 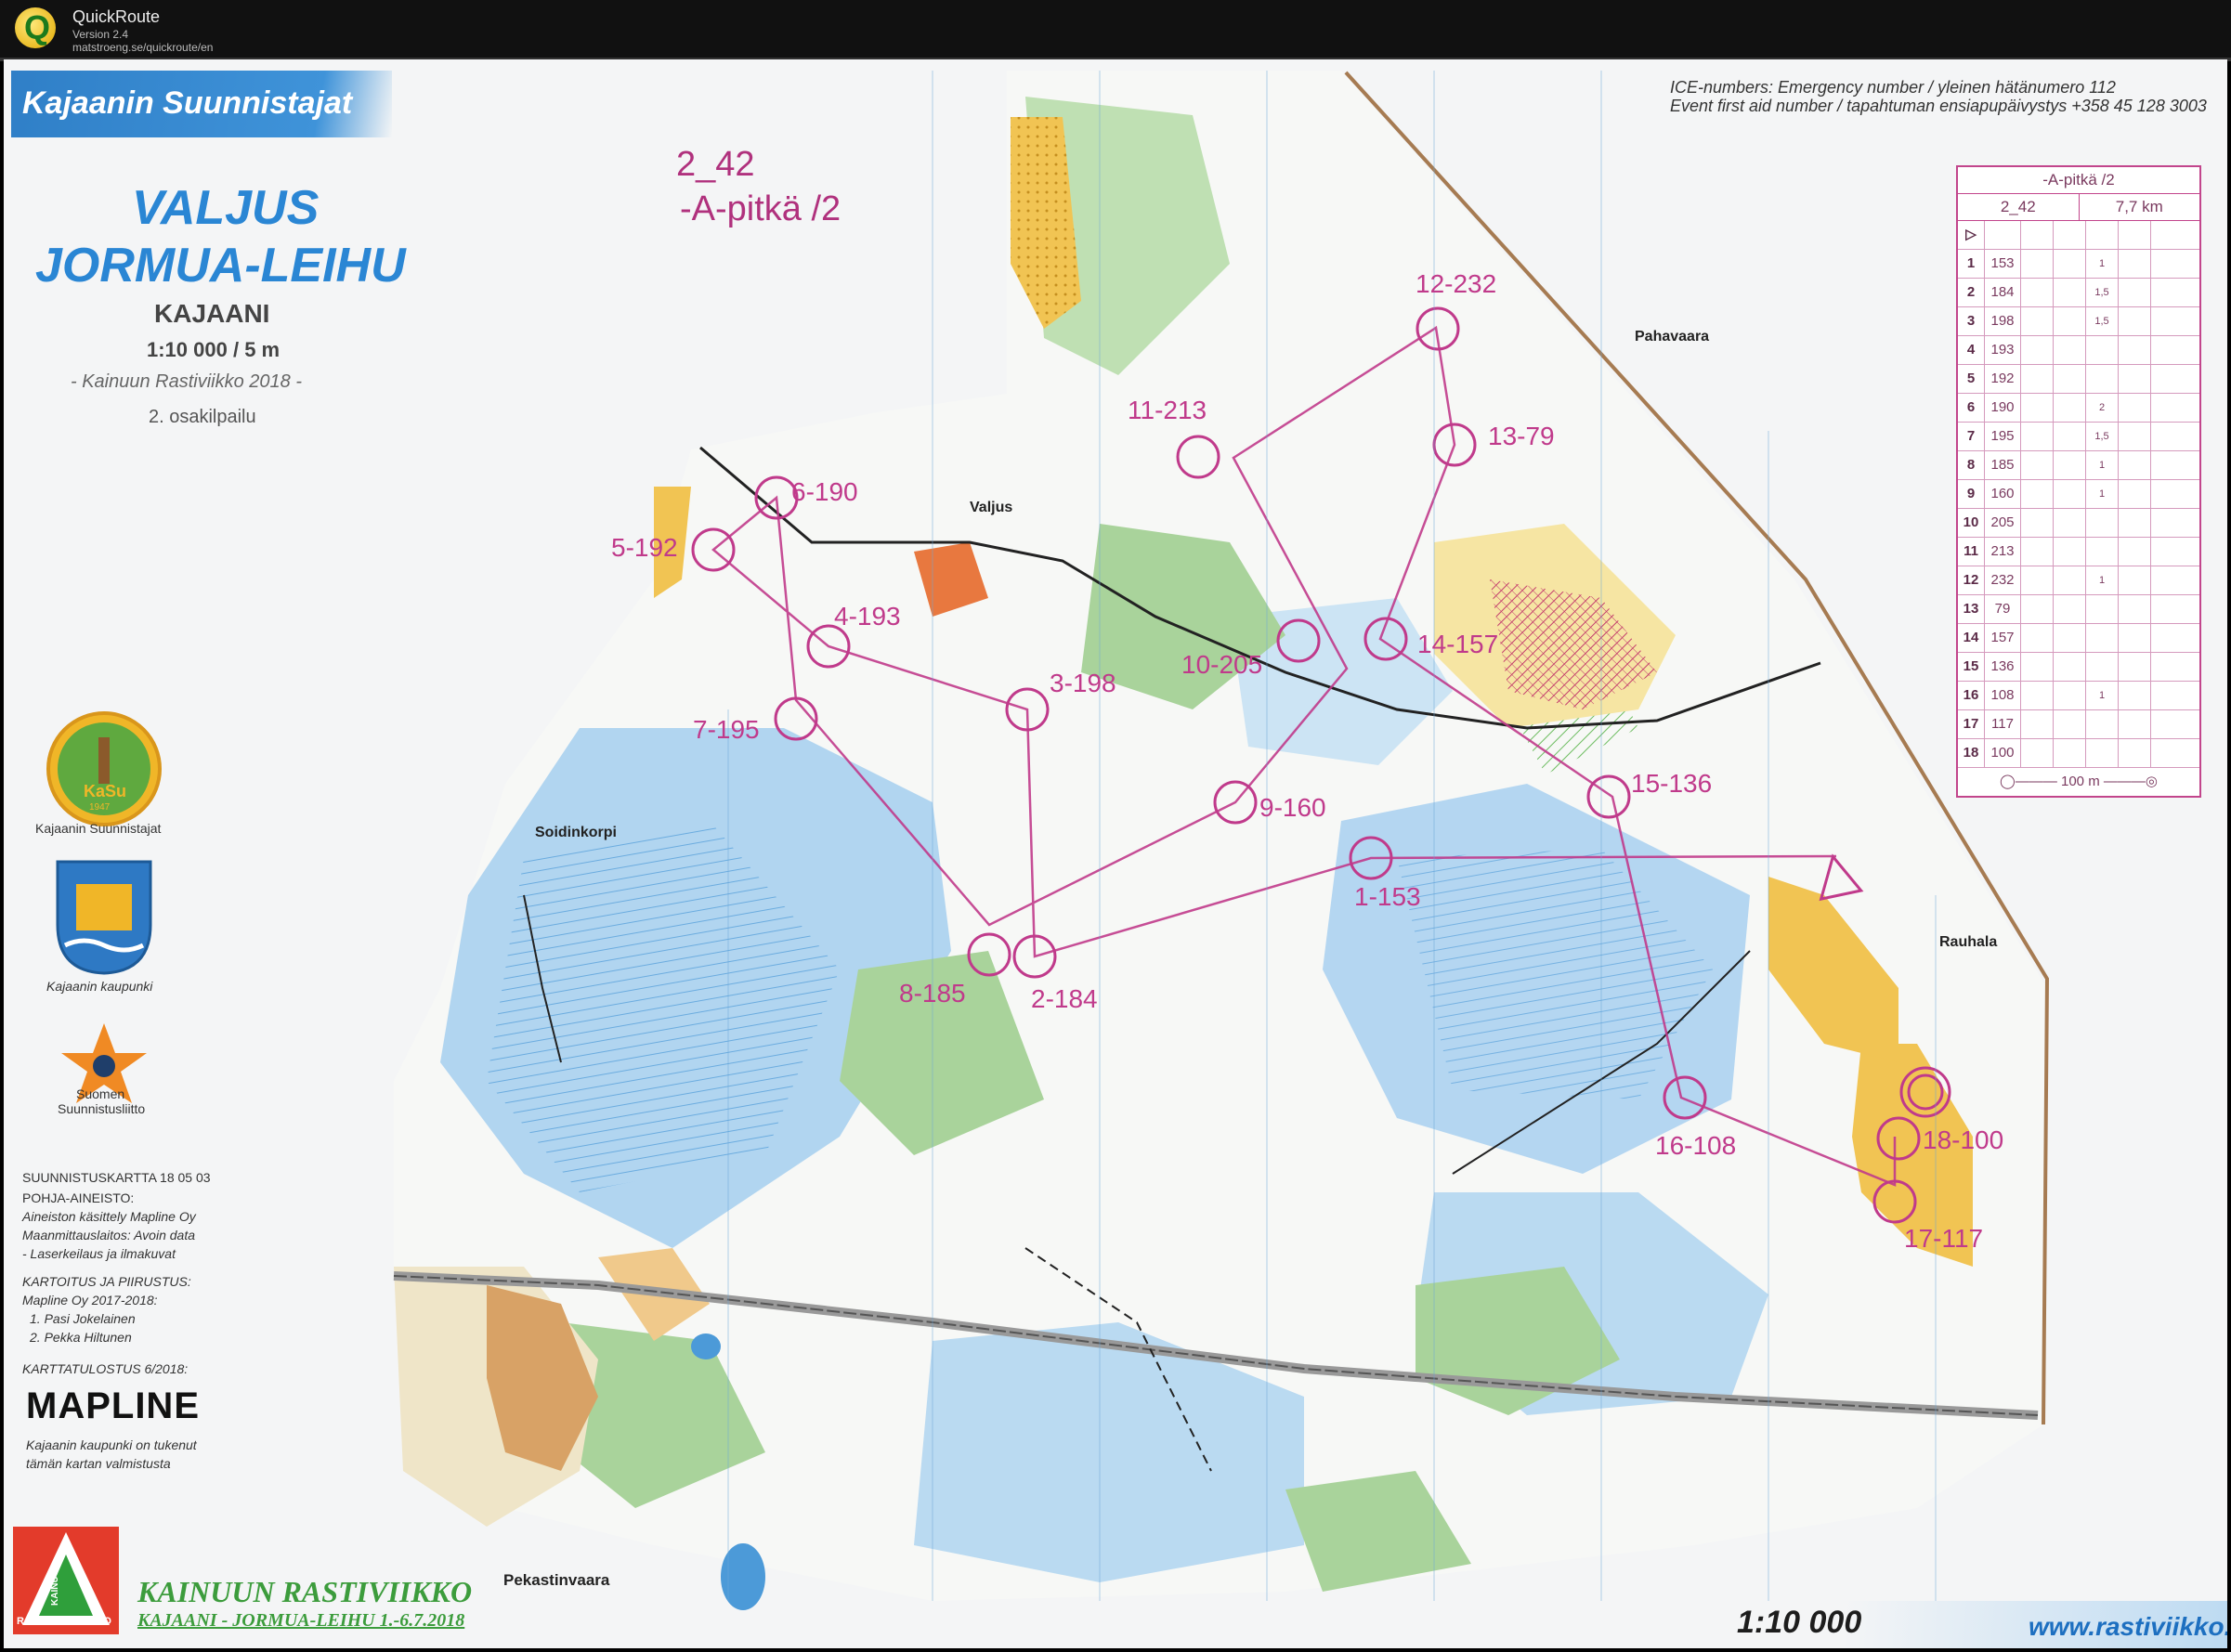 I want to click on description-row: 18 100, so click(x=2078, y=754).